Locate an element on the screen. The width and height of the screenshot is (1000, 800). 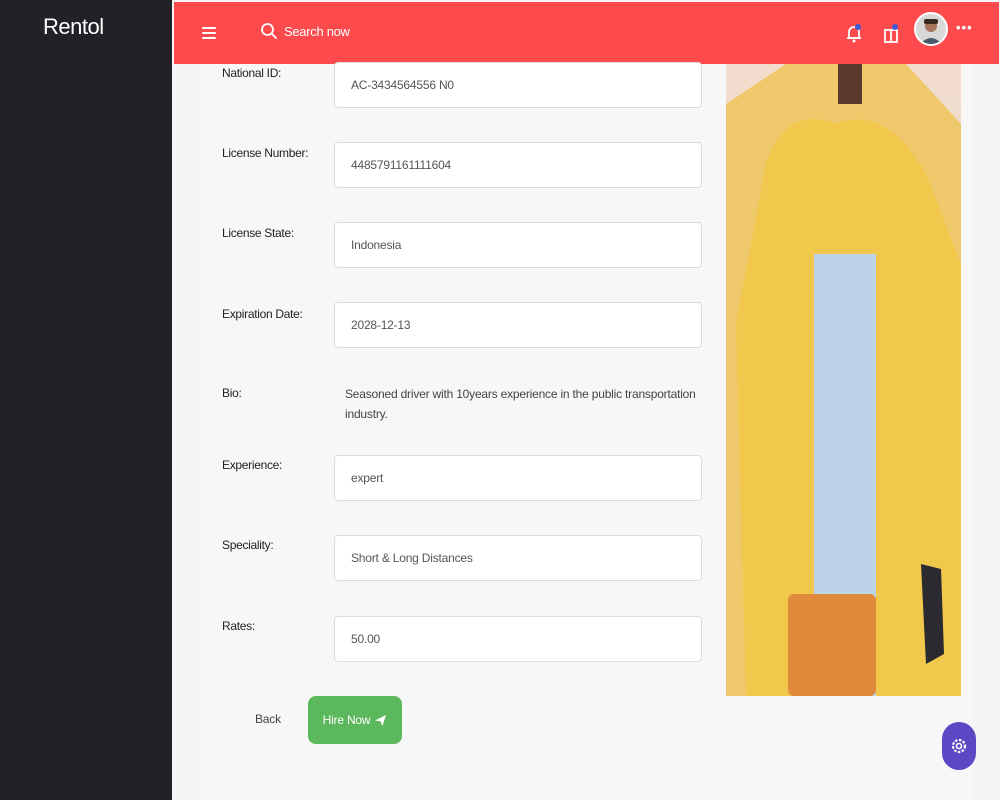
field-label: Bio: is located at coordinates (232, 393).